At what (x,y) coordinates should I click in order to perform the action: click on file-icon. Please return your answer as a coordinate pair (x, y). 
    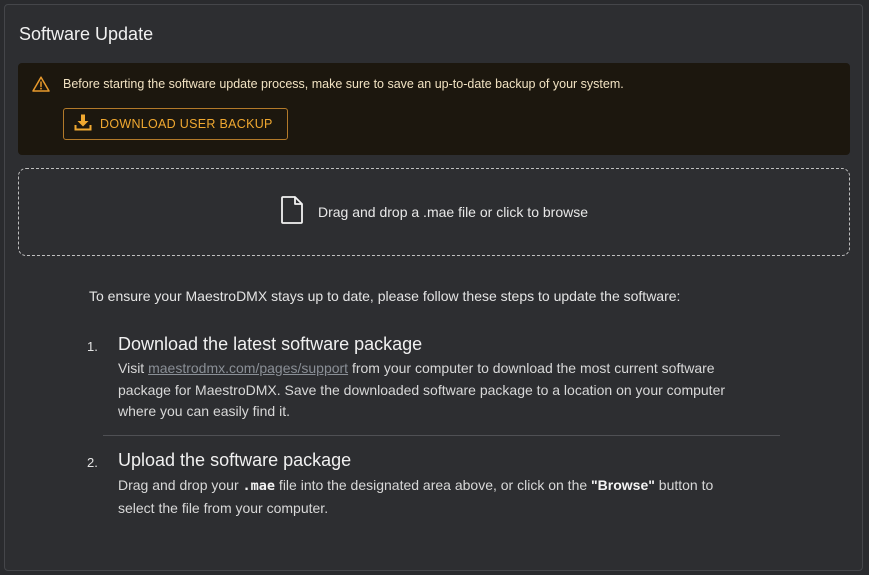
    Looking at the image, I should click on (292, 212).